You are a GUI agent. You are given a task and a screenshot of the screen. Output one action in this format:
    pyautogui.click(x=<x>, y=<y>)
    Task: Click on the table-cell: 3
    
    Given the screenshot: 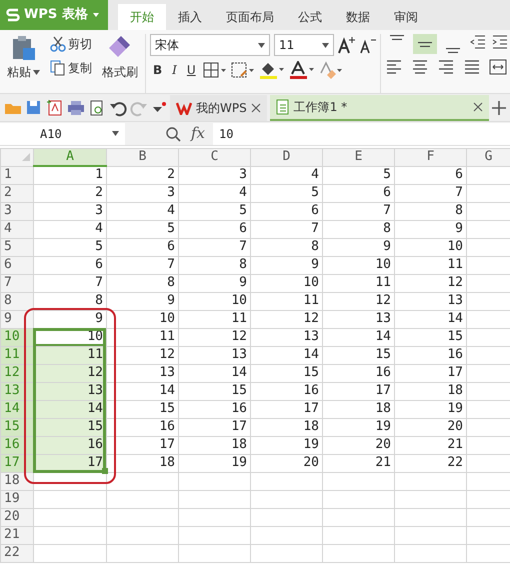 What is the action you would take?
    pyautogui.click(x=214, y=175)
    